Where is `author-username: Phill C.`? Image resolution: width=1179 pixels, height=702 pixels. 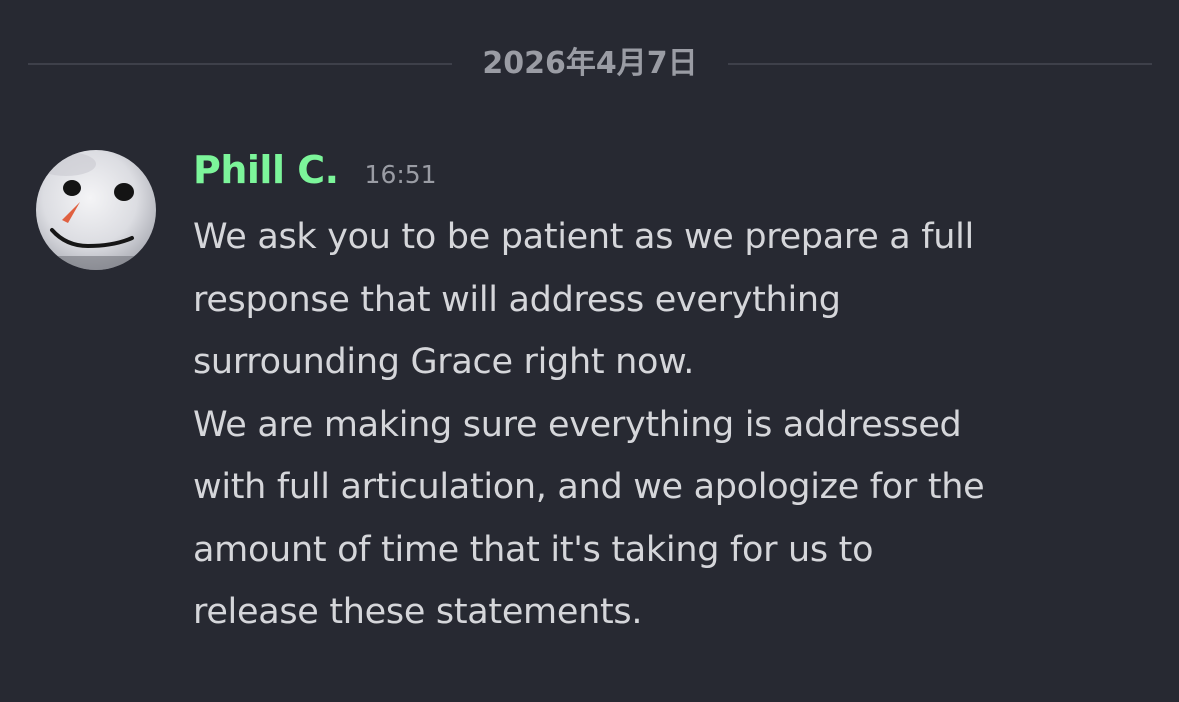 author-username: Phill C. is located at coordinates (266, 170).